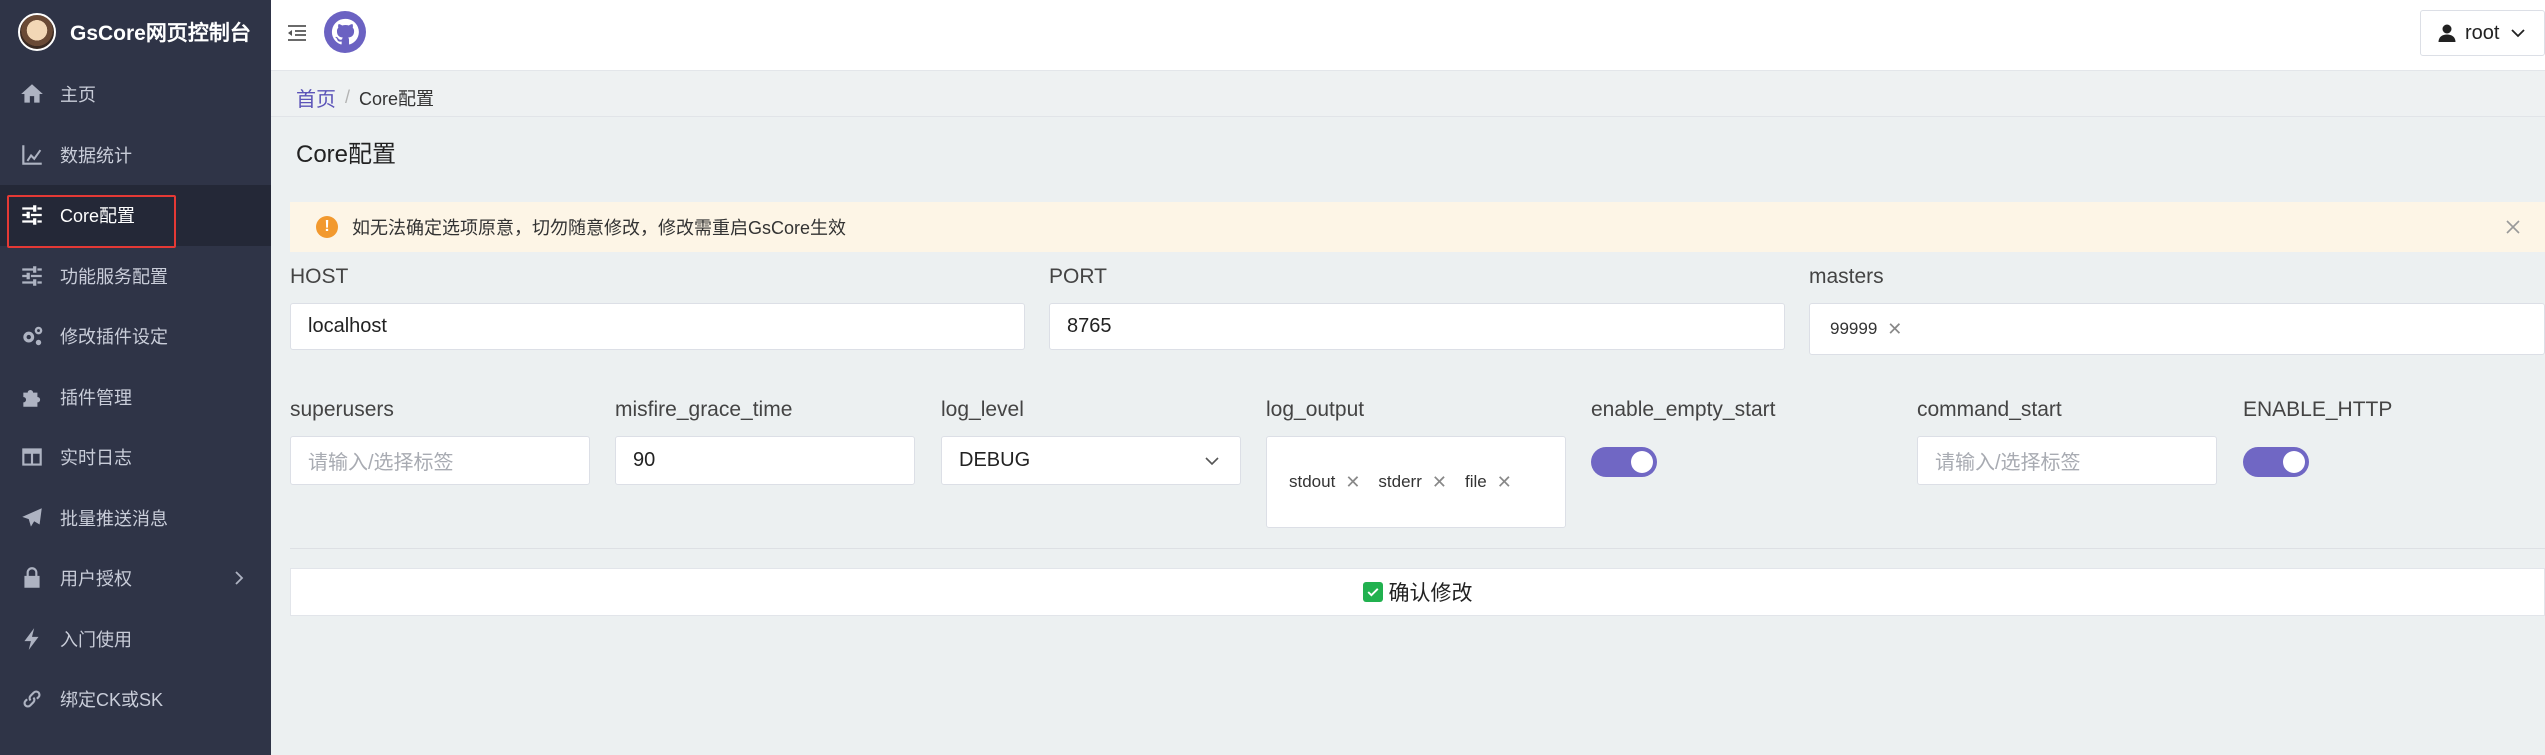  Describe the element at coordinates (327, 227) in the screenshot. I see `warning-icon: !` at that location.